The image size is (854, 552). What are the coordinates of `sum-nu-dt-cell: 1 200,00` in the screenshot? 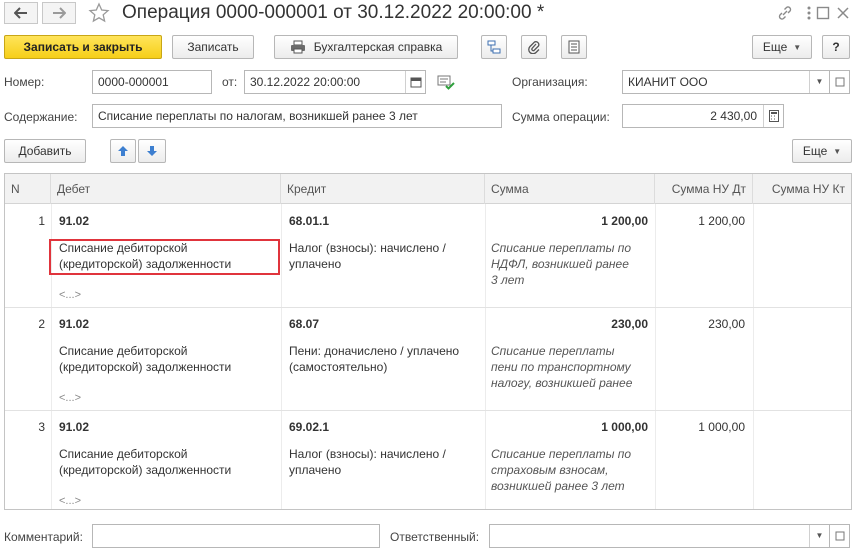 It's located at (700, 221).